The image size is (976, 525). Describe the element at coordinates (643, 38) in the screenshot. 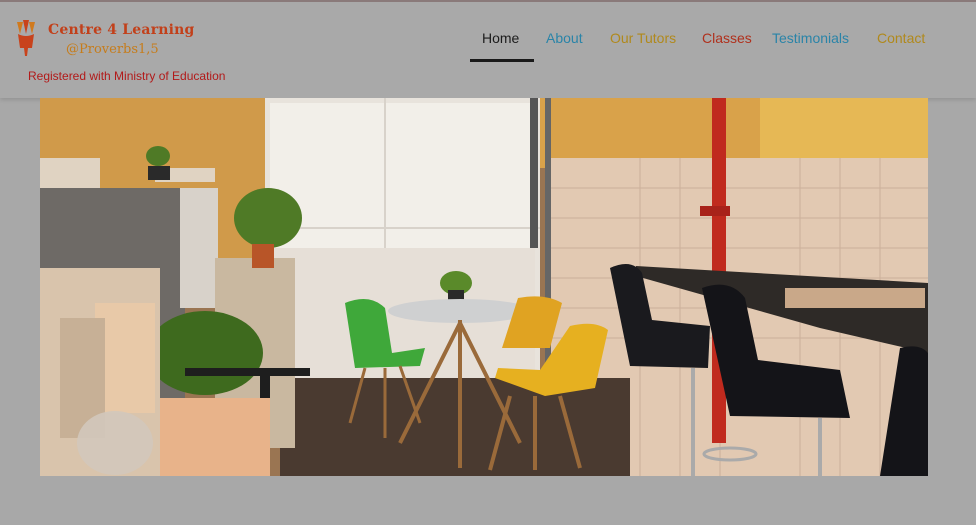

I see `nav-our-tutors: Our Tutors` at that location.